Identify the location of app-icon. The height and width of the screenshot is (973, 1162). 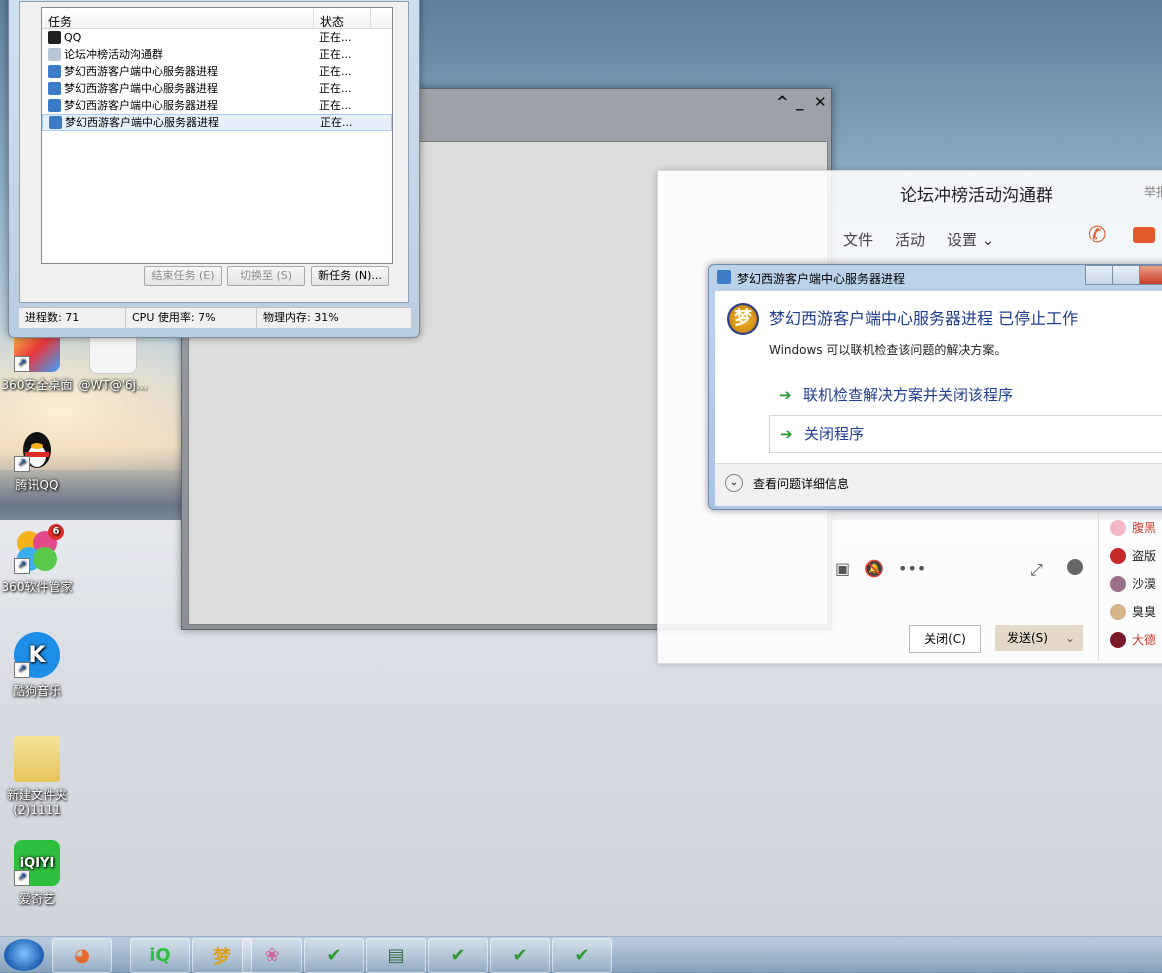
(54, 71).